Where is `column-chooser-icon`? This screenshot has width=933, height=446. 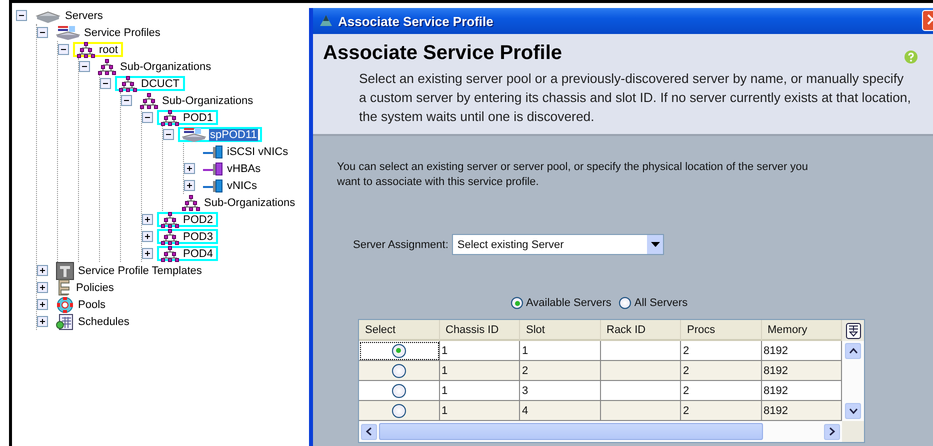 column-chooser-icon is located at coordinates (853, 330).